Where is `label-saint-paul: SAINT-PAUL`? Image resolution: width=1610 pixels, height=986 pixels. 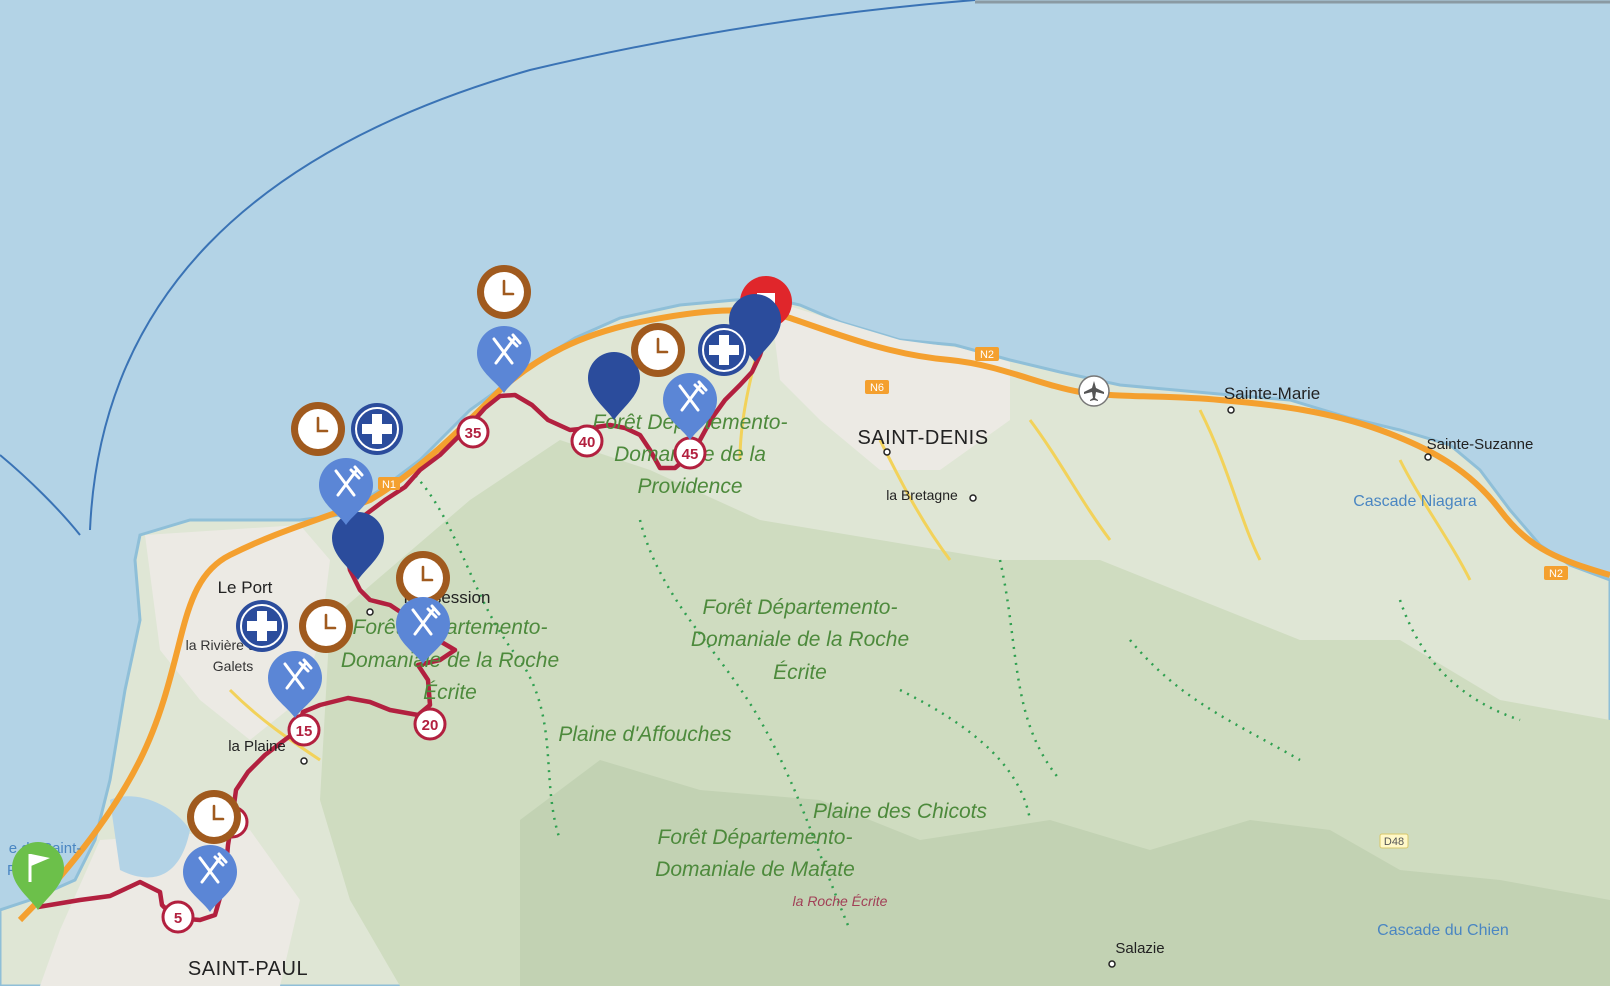
label-saint-paul: SAINT-PAUL is located at coordinates (248, 969).